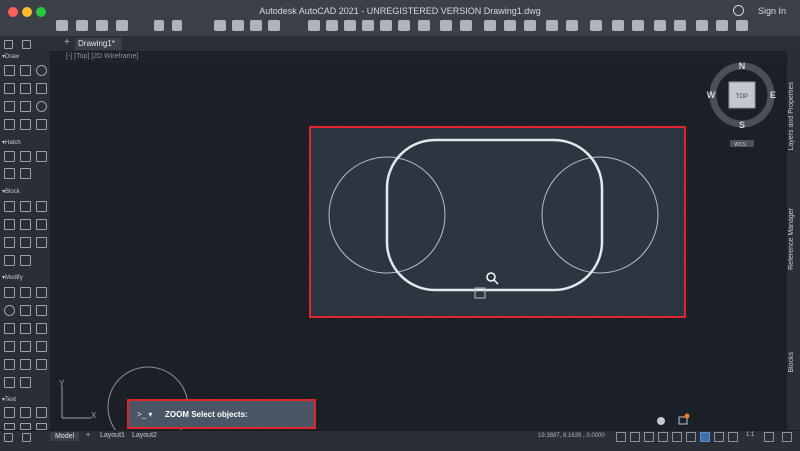 The height and width of the screenshot is (451, 800). Describe the element at coordinates (711, 95) in the screenshot. I see `compass-west: W` at that location.